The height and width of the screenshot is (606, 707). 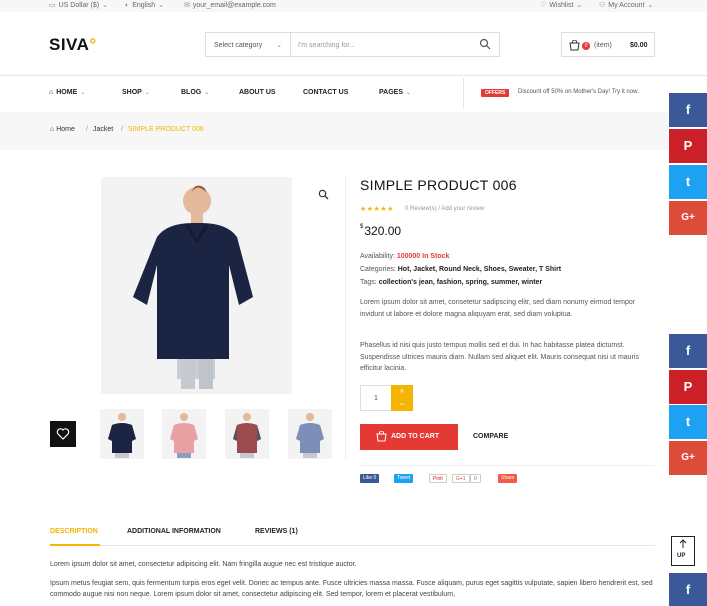 I want to click on cart-count-badge: 0, so click(x=586, y=46).